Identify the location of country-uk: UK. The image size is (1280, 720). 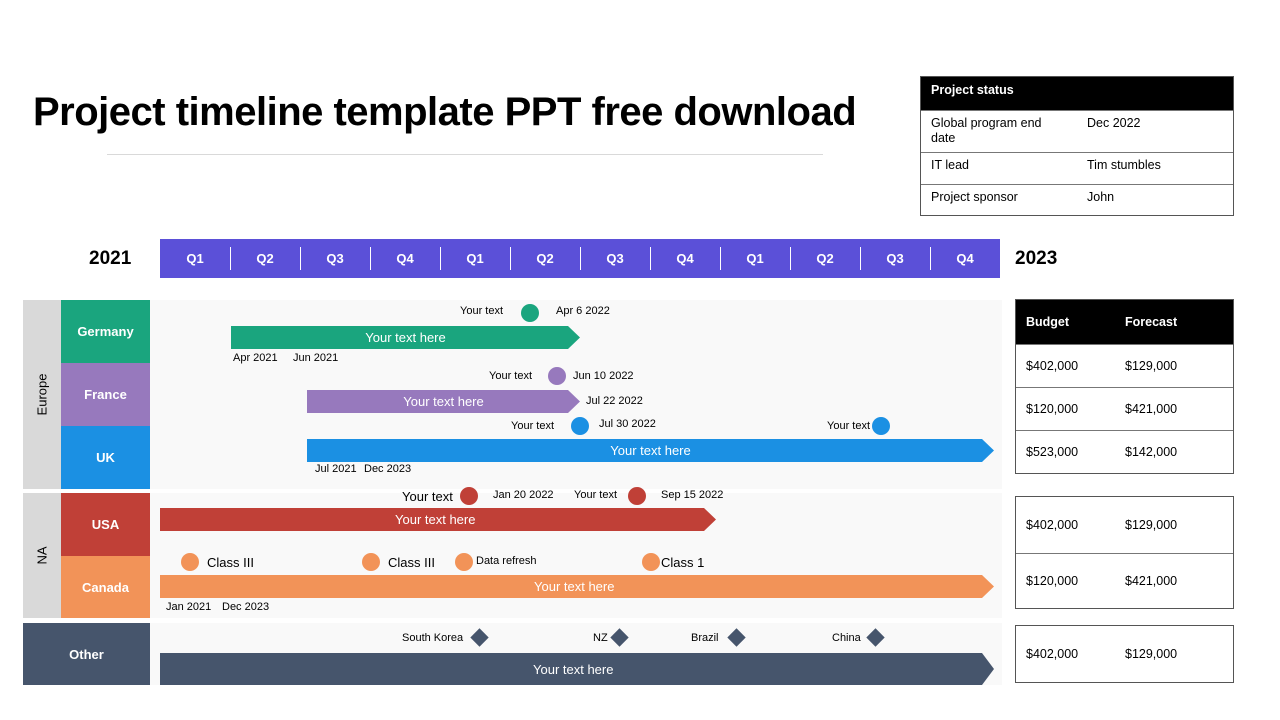
(105, 457).